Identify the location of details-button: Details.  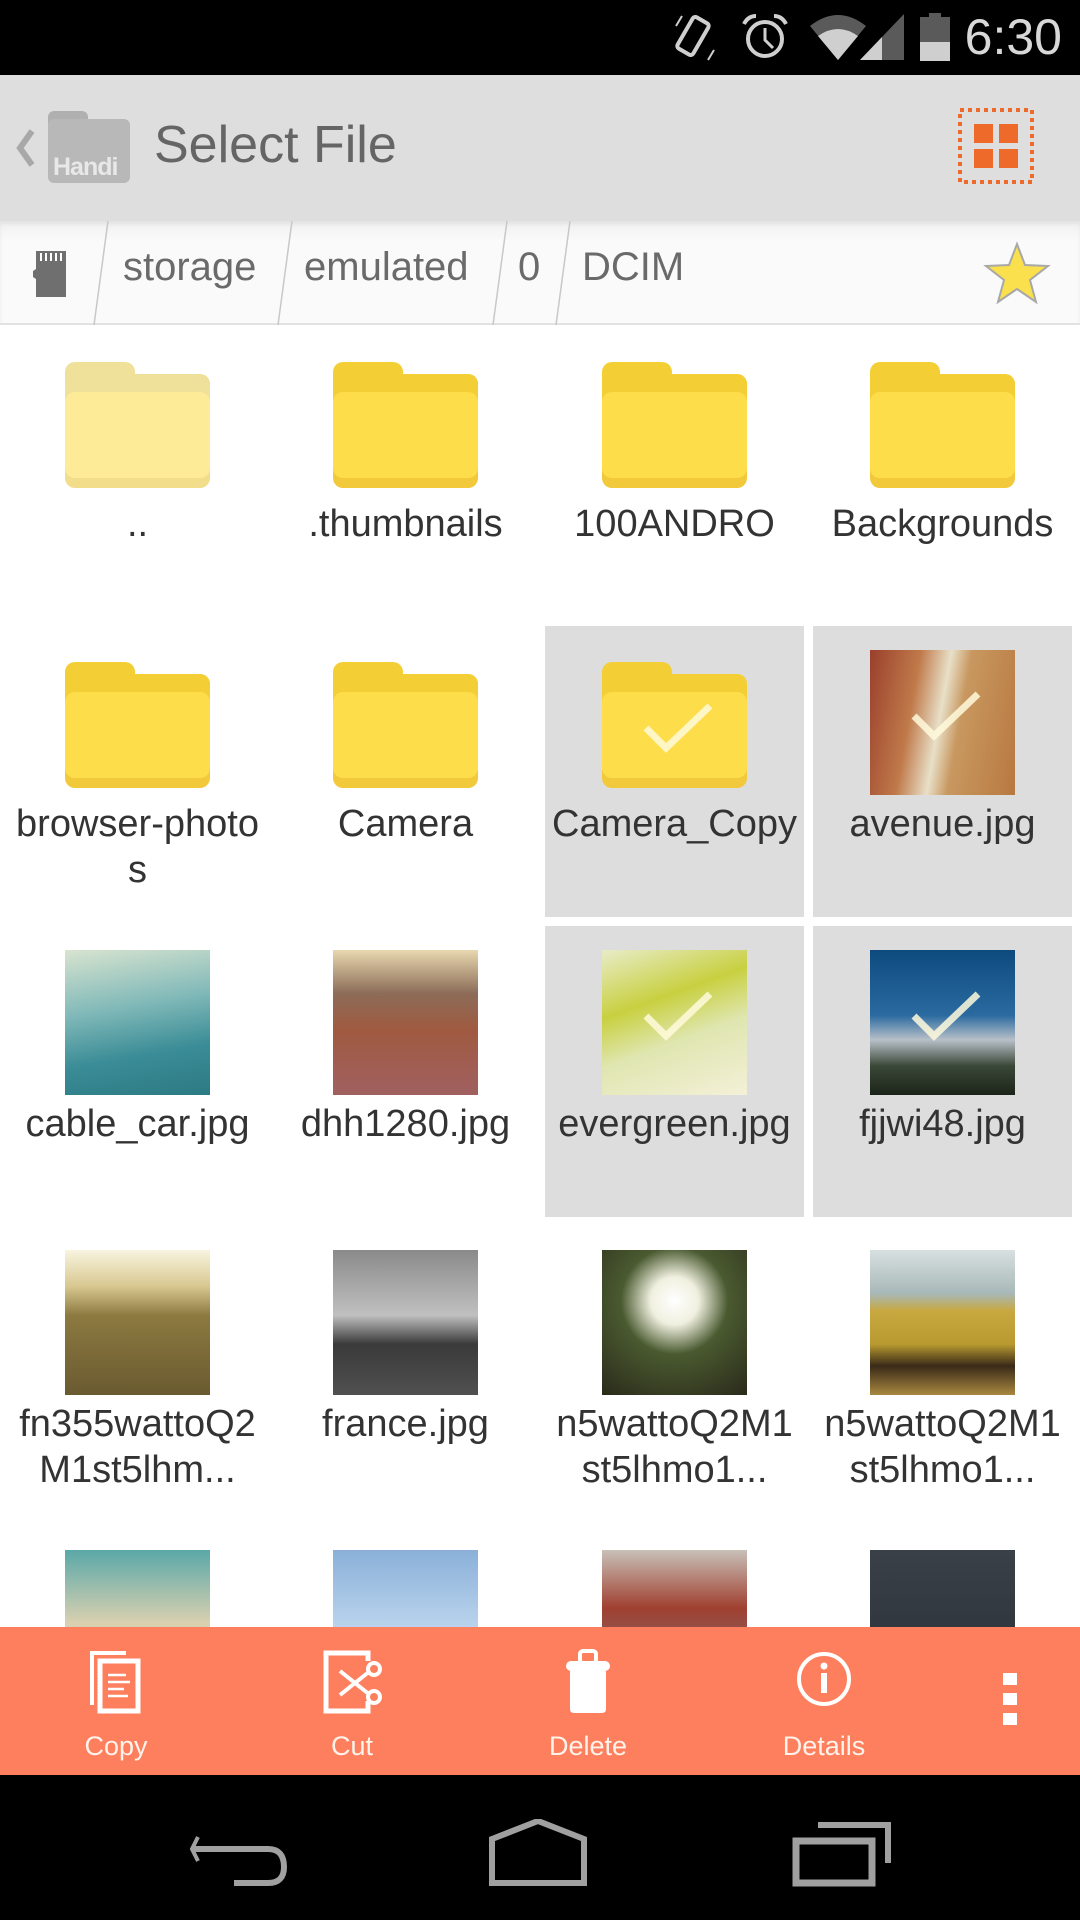
(824, 1701).